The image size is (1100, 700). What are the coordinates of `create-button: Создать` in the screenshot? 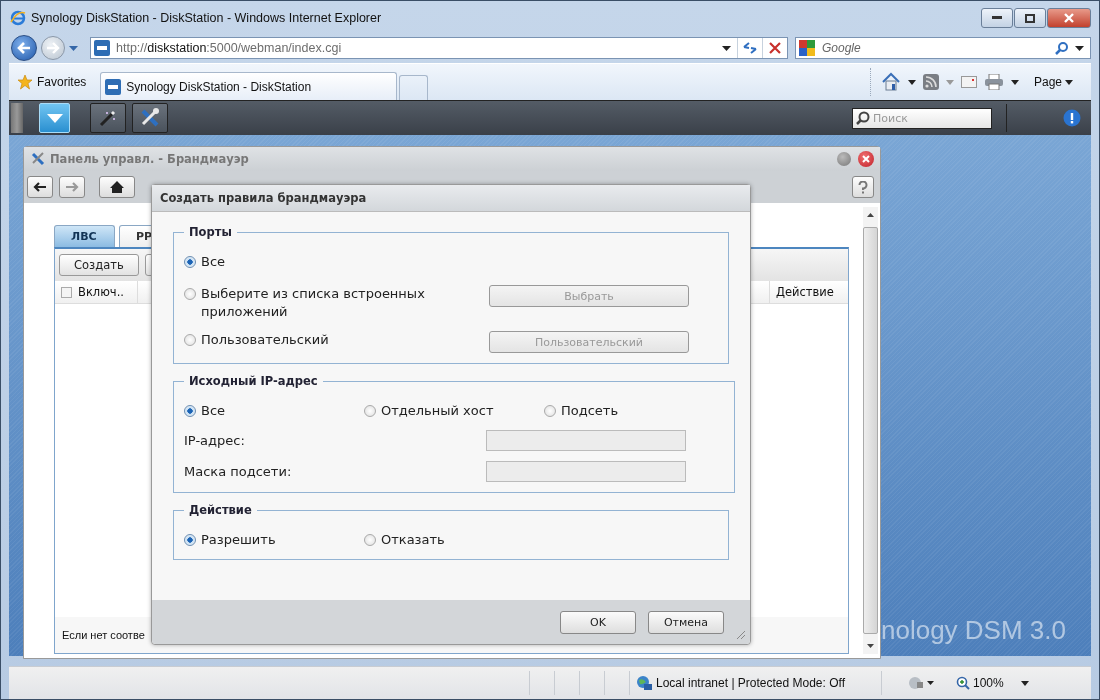 It's located at (99, 265).